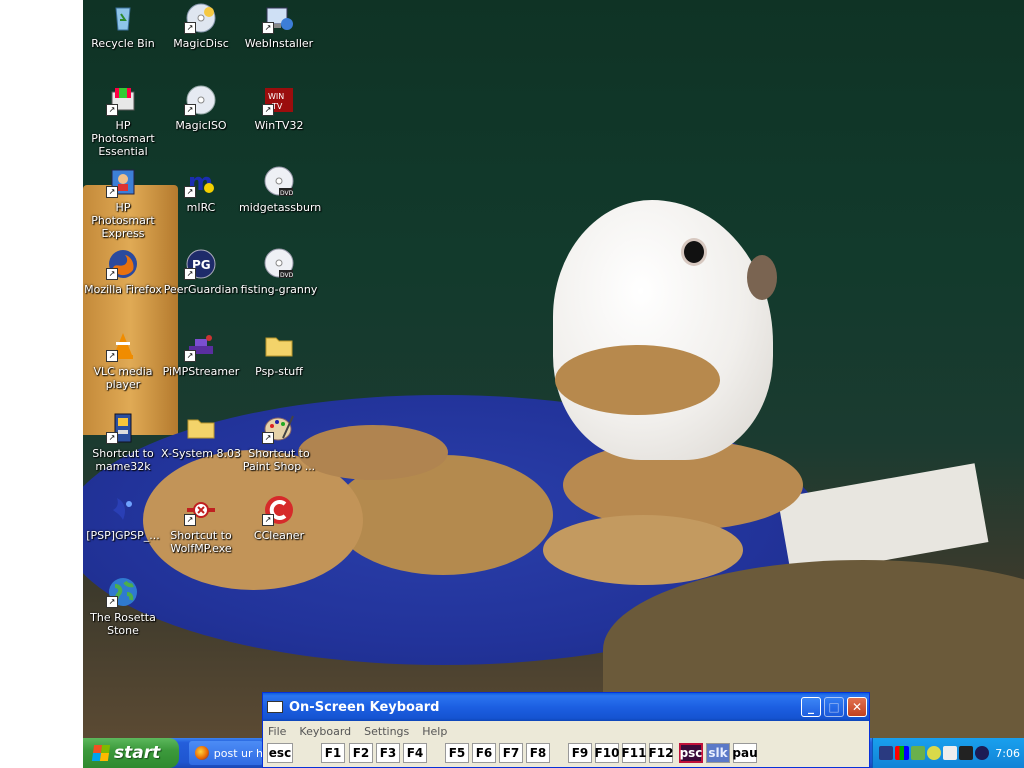 The image size is (1024, 768). I want to click on osk-key-f12: F12, so click(661, 753).